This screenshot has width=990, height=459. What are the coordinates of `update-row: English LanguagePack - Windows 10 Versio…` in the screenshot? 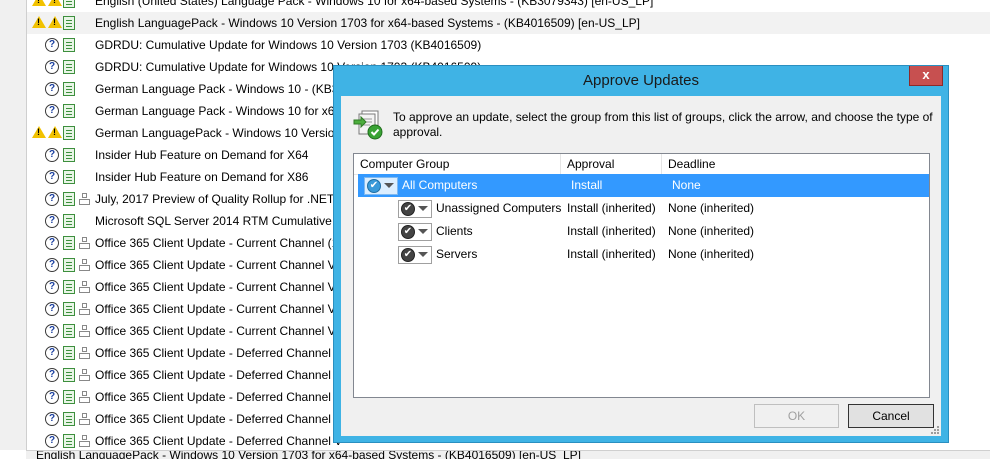 It's located at (508, 23).